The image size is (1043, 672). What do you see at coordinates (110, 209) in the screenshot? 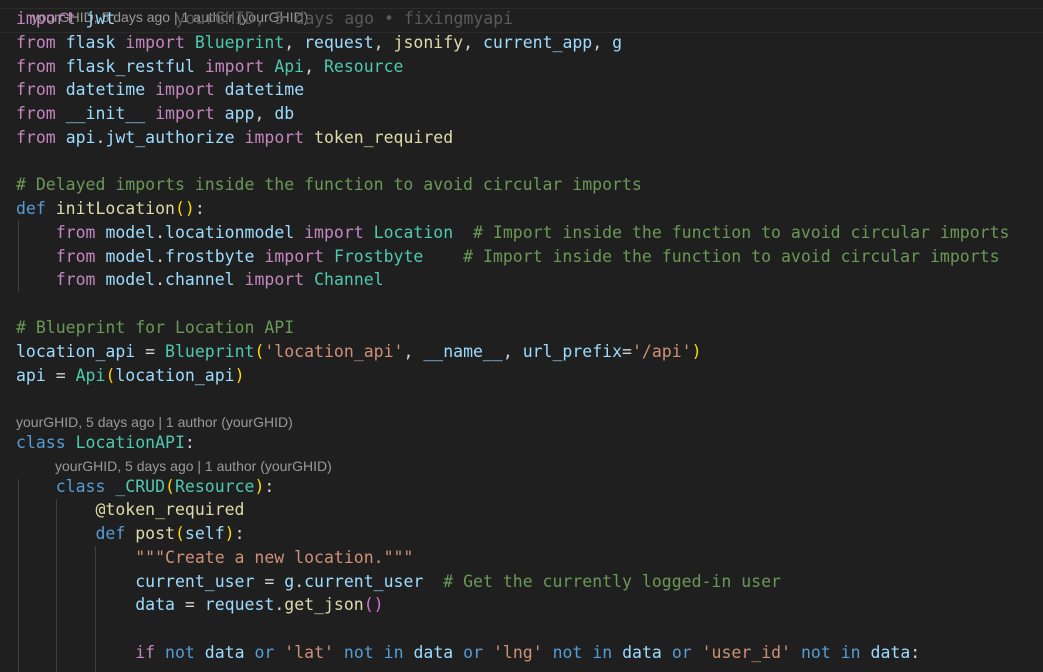
I see `code-line: def initLocation():` at bounding box center [110, 209].